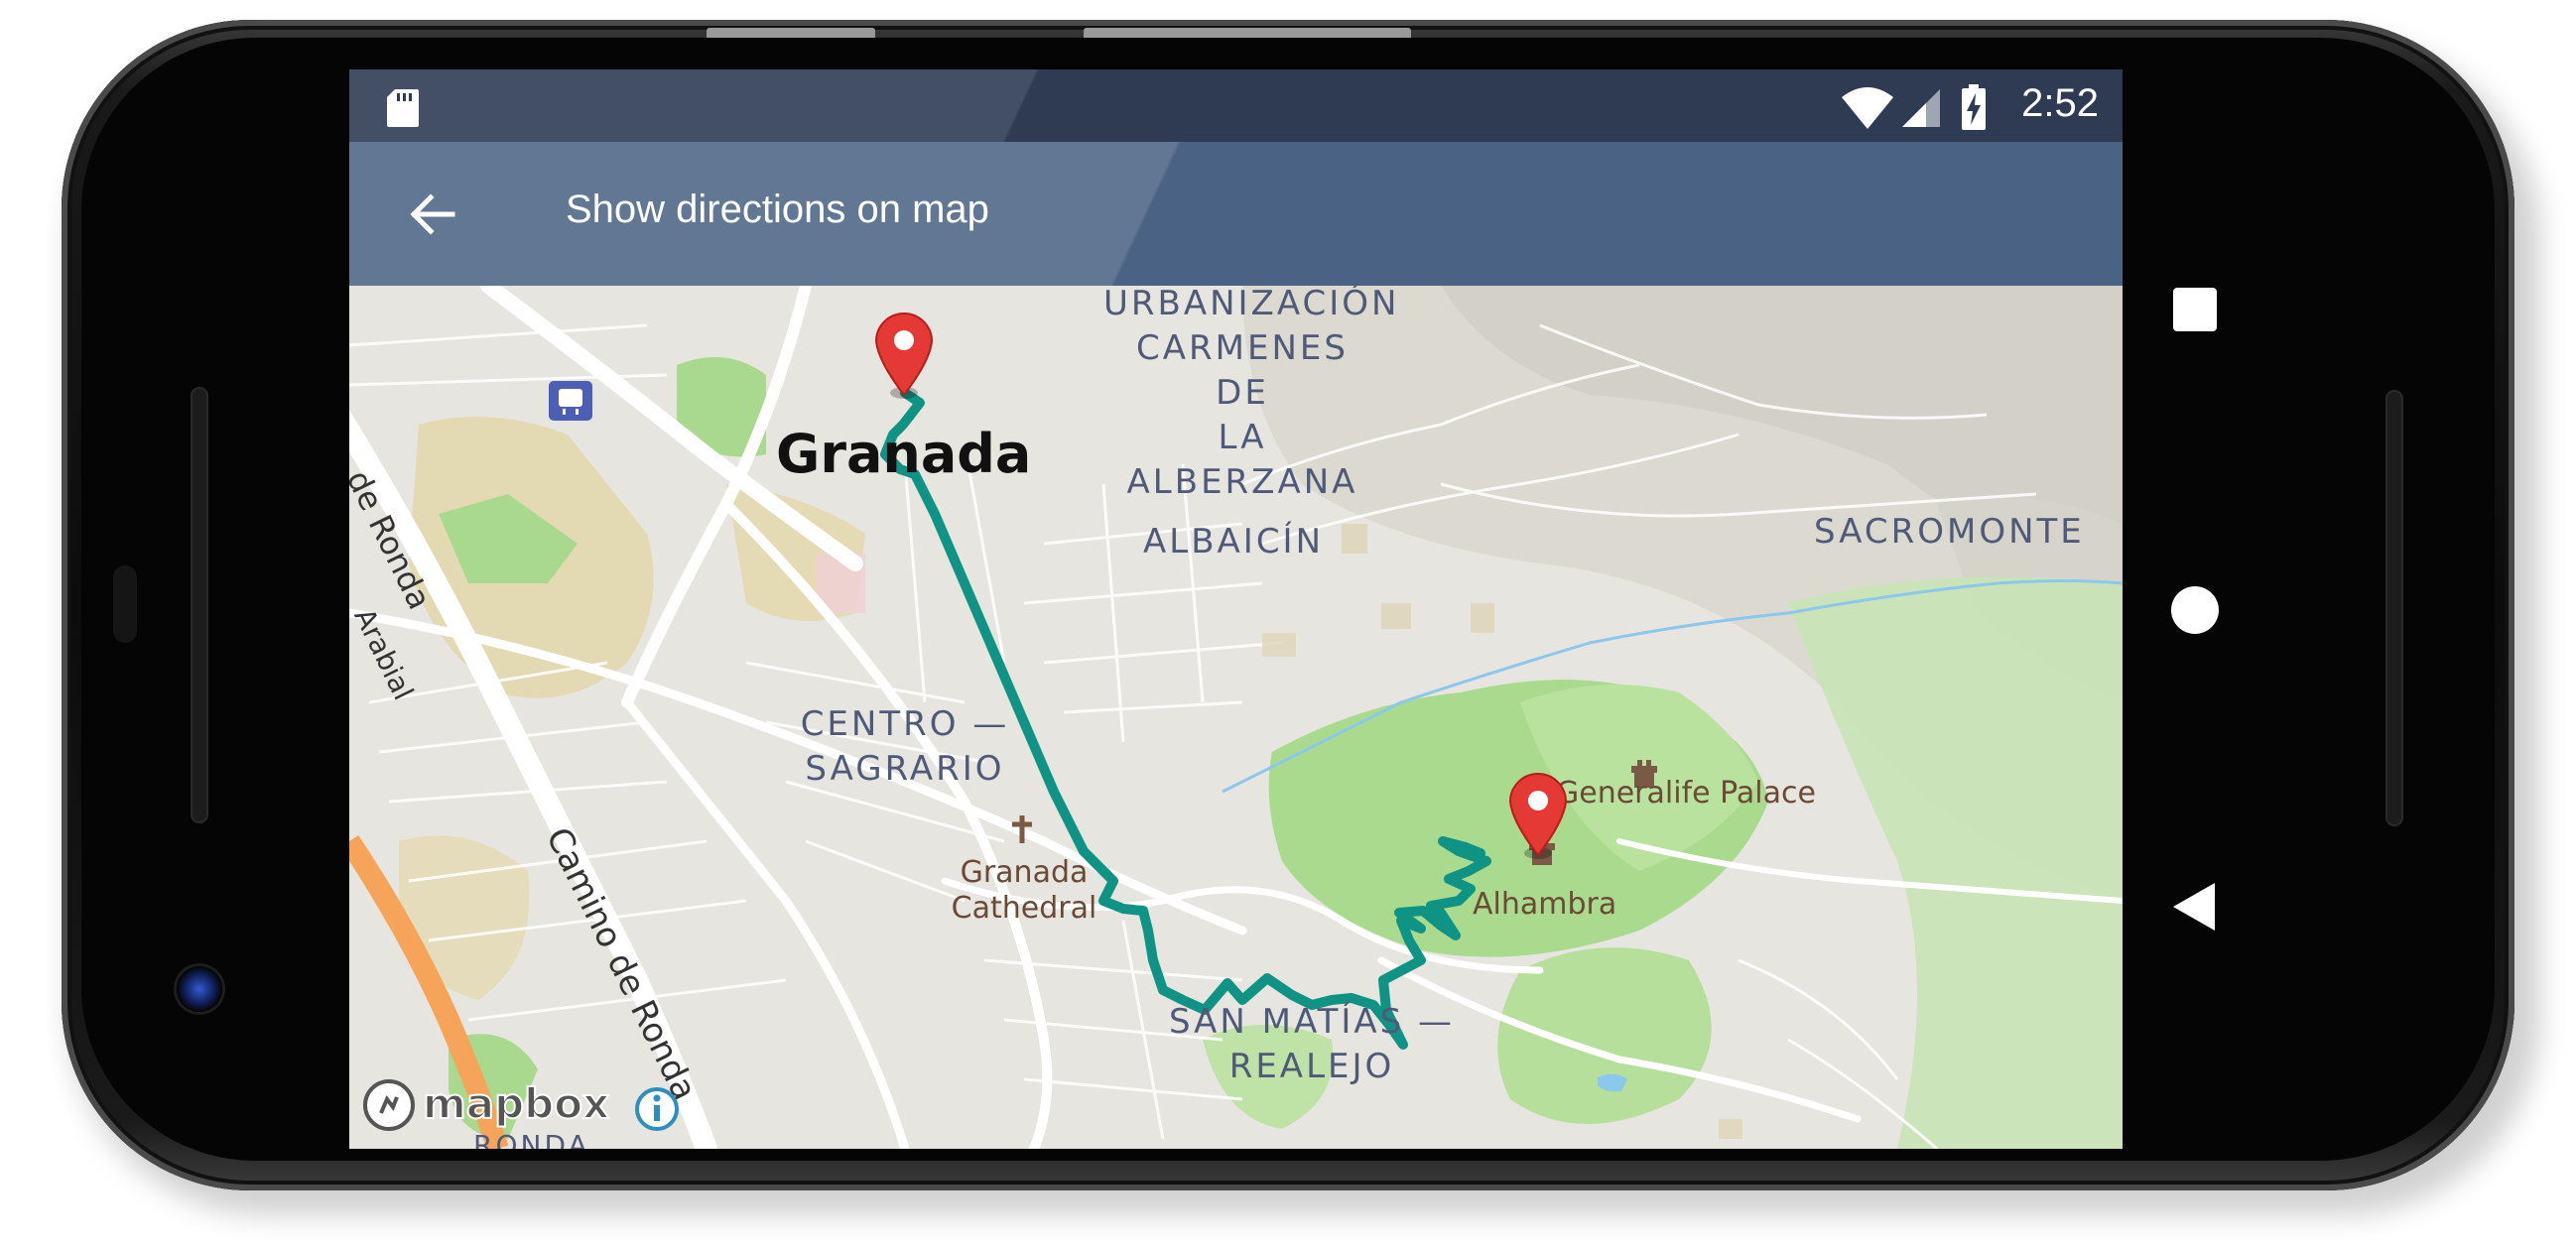 This screenshot has width=2576, height=1248. I want to click on poi-label-generalife: Generalife Palace, so click(1686, 793).